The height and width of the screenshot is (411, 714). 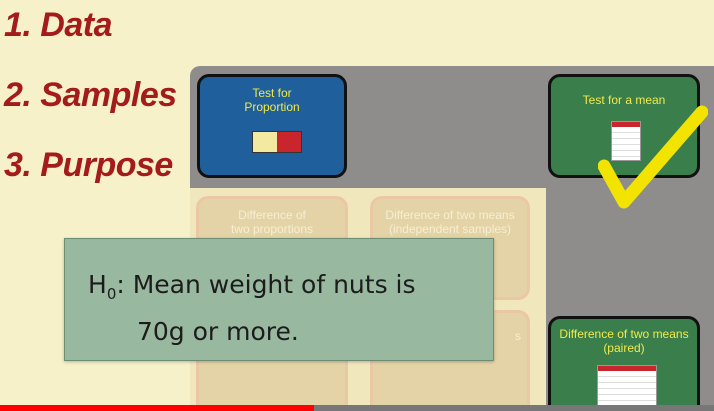 I want to click on card-partial-label: s, so click(x=518, y=336).